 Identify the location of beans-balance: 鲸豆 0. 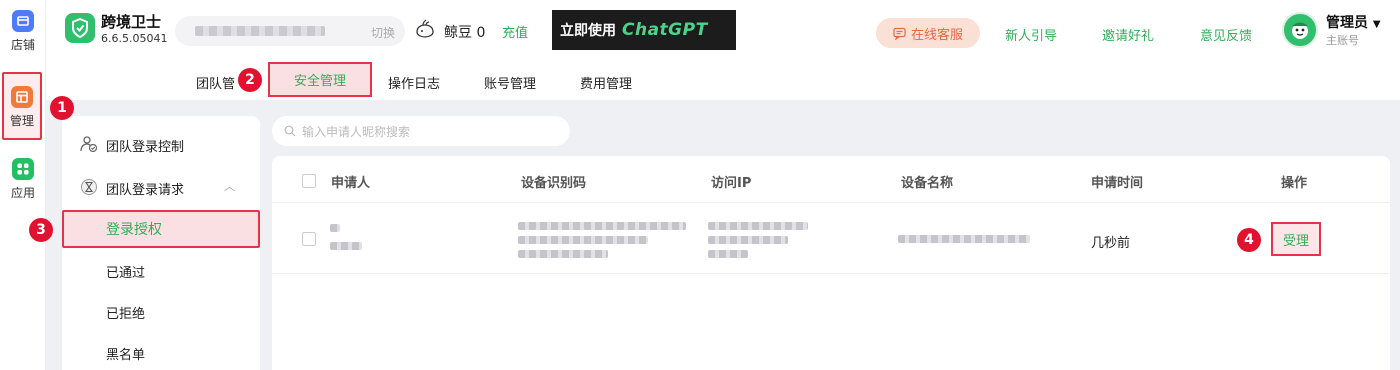
(465, 33).